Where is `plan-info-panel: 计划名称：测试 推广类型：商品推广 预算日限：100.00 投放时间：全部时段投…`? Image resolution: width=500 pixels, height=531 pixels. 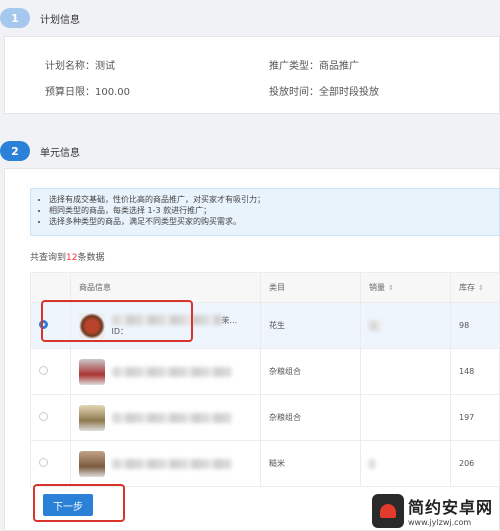
plan-info-panel: 计划名称：测试 推广类型：商品推广 预算日限：100.00 投放时间：全部时段投… is located at coordinates (252, 75).